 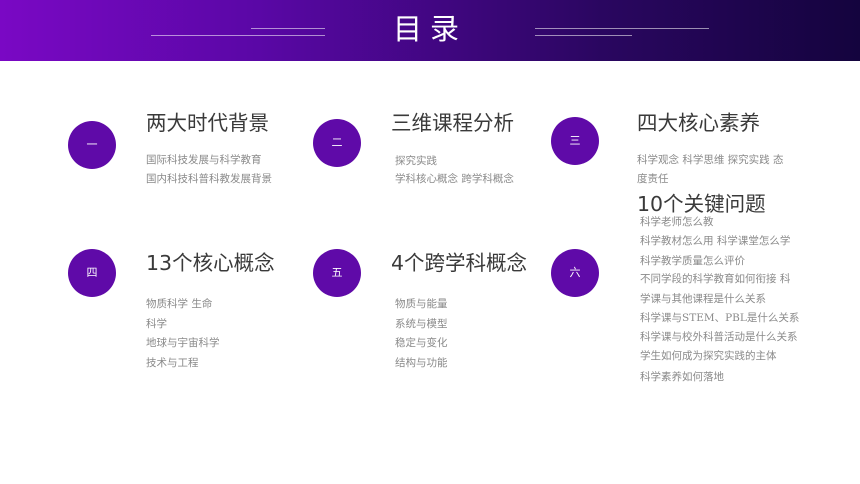 I want to click on section-item: 科学教学质量怎么评价, so click(x=692, y=261).